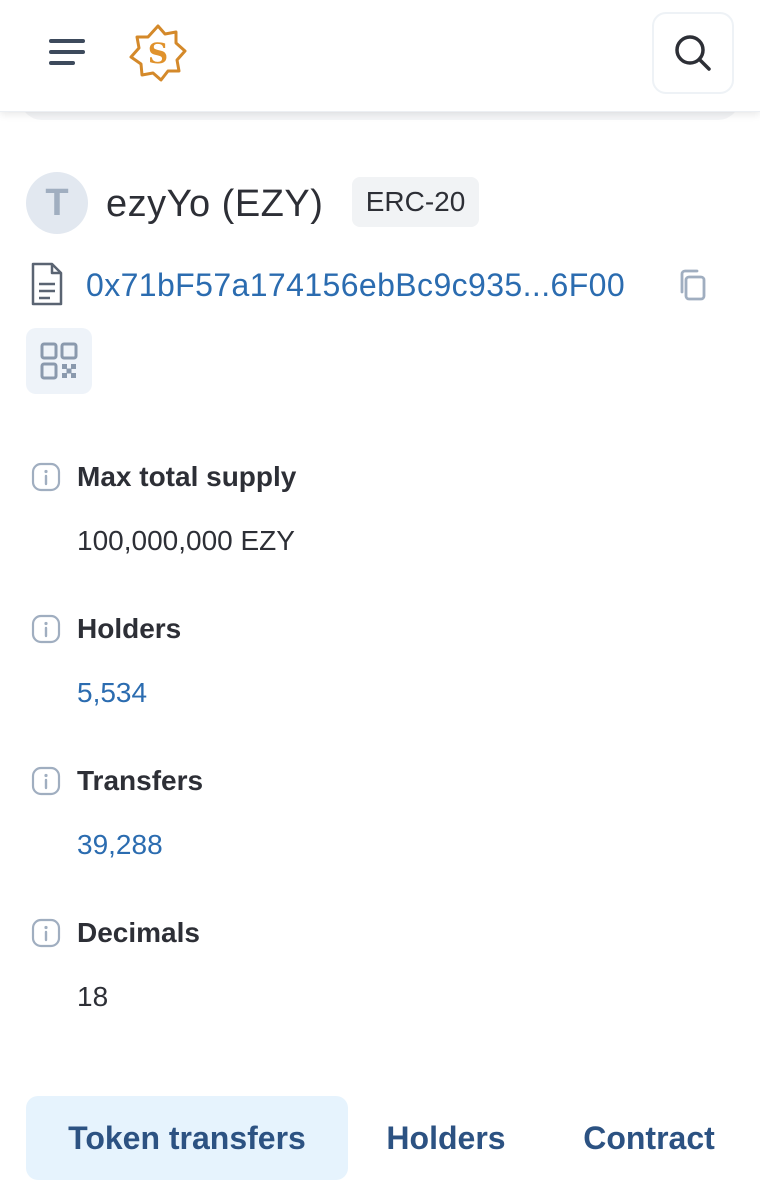 The height and width of the screenshot is (1200, 760). Describe the element at coordinates (186, 540) in the screenshot. I see `detail-value-max-total-supply: 100,000,000 EZY` at that location.